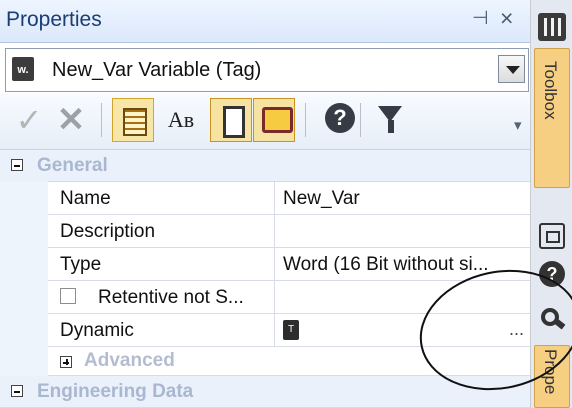 The height and width of the screenshot is (408, 572). Describe the element at coordinates (97, 330) in the screenshot. I see `property-name: Dynamic` at that location.